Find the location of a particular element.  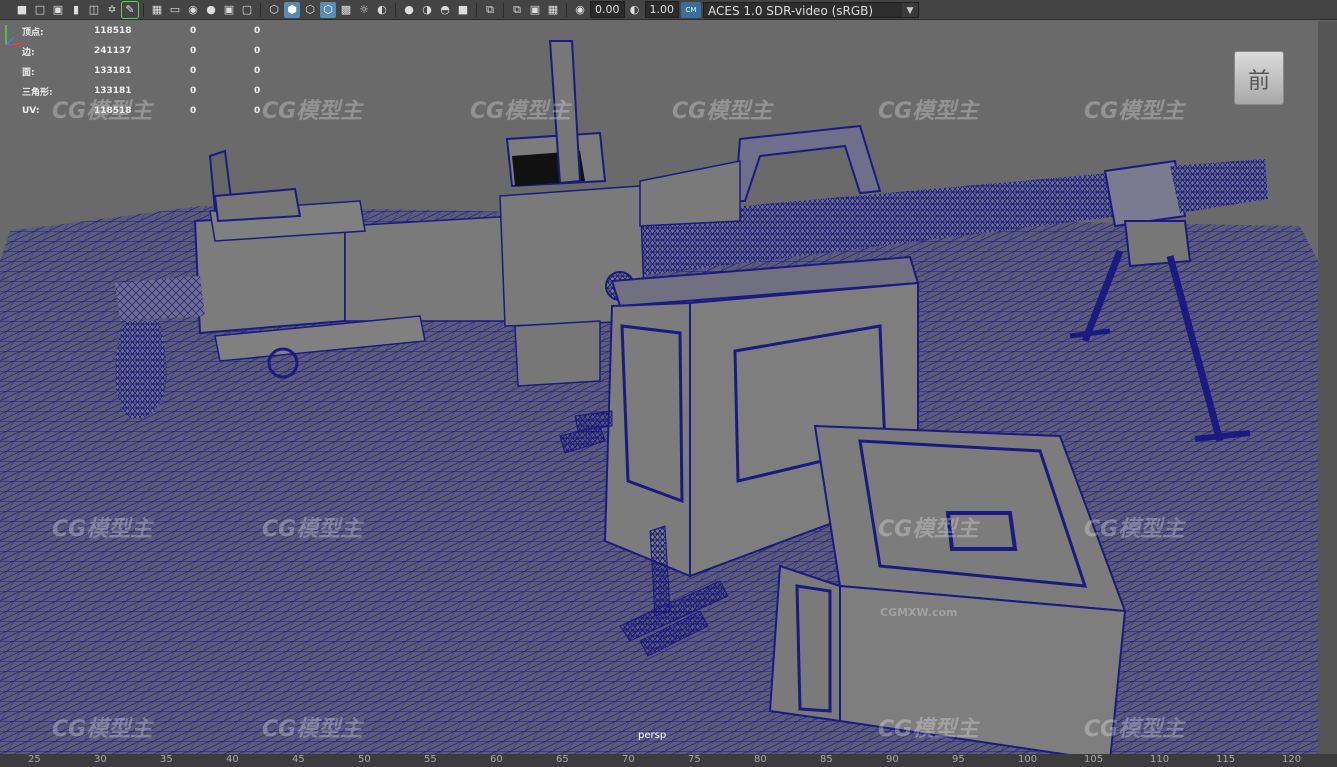

wireframe-on-shaded-icon: ⬡ is located at coordinates (328, 9).